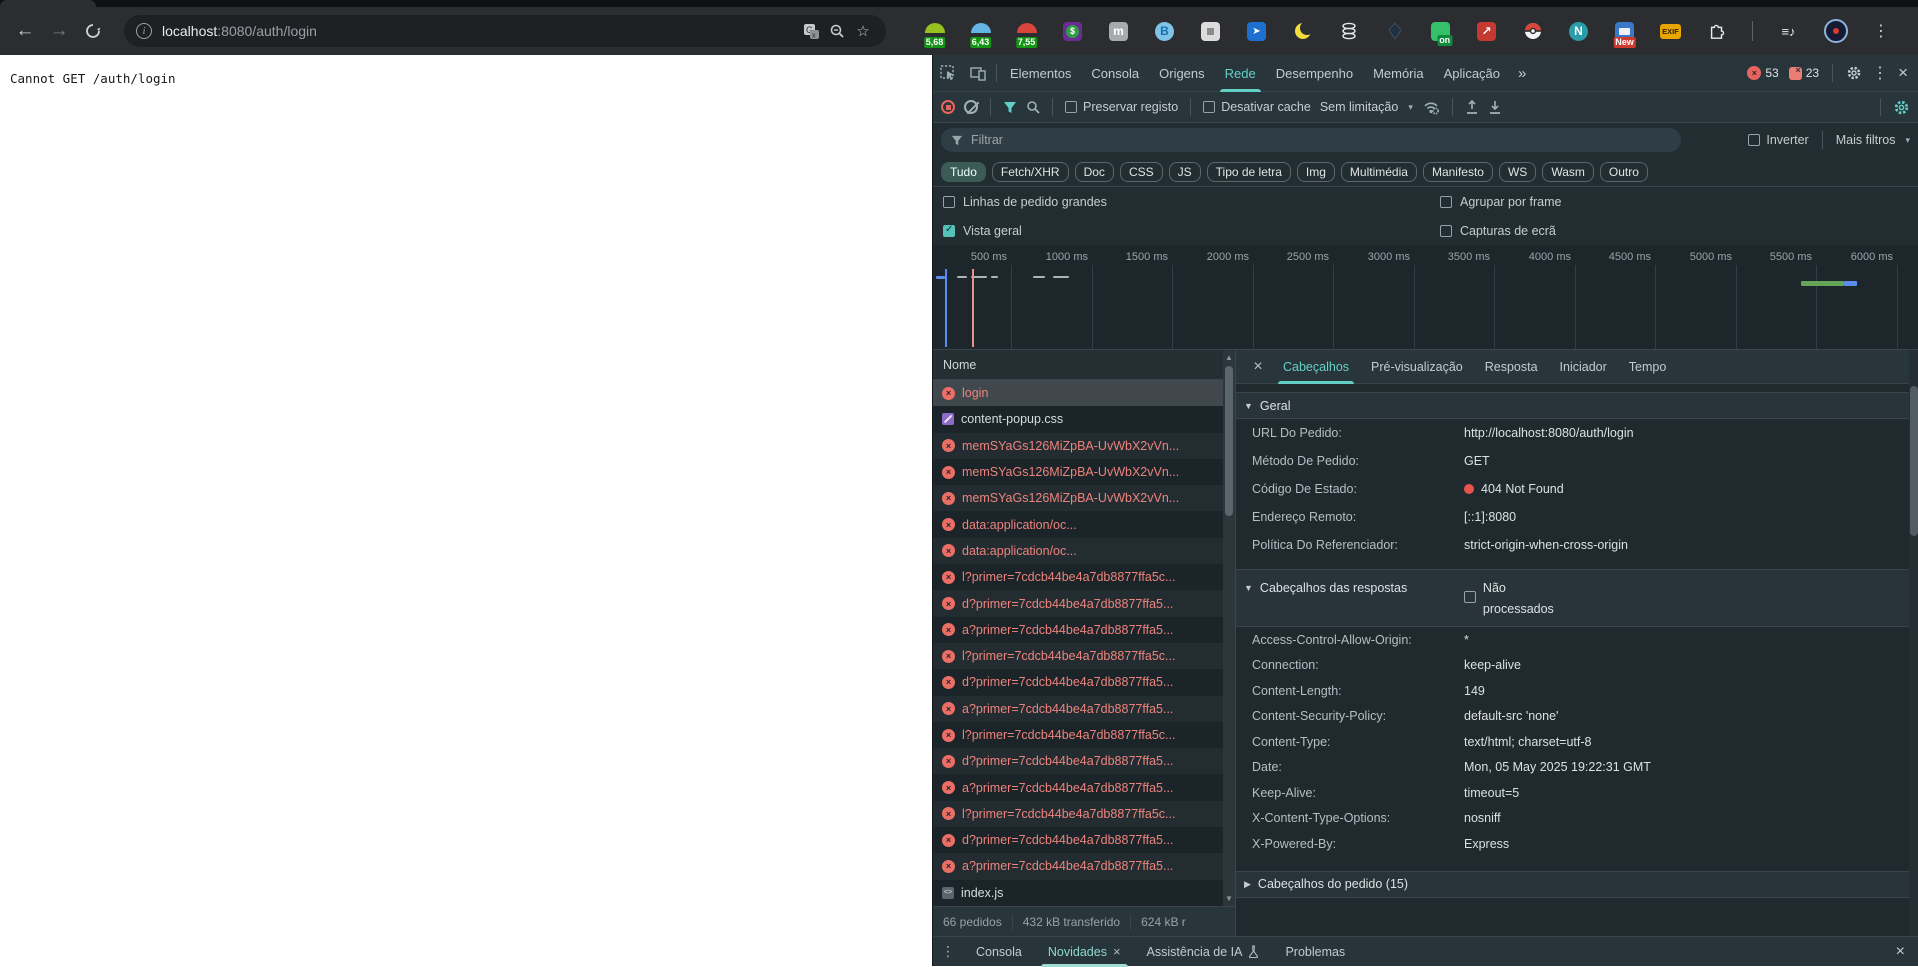  What do you see at coordinates (1446, 201) in the screenshot?
I see `option-checkbox-agrupar-por-frame` at bounding box center [1446, 201].